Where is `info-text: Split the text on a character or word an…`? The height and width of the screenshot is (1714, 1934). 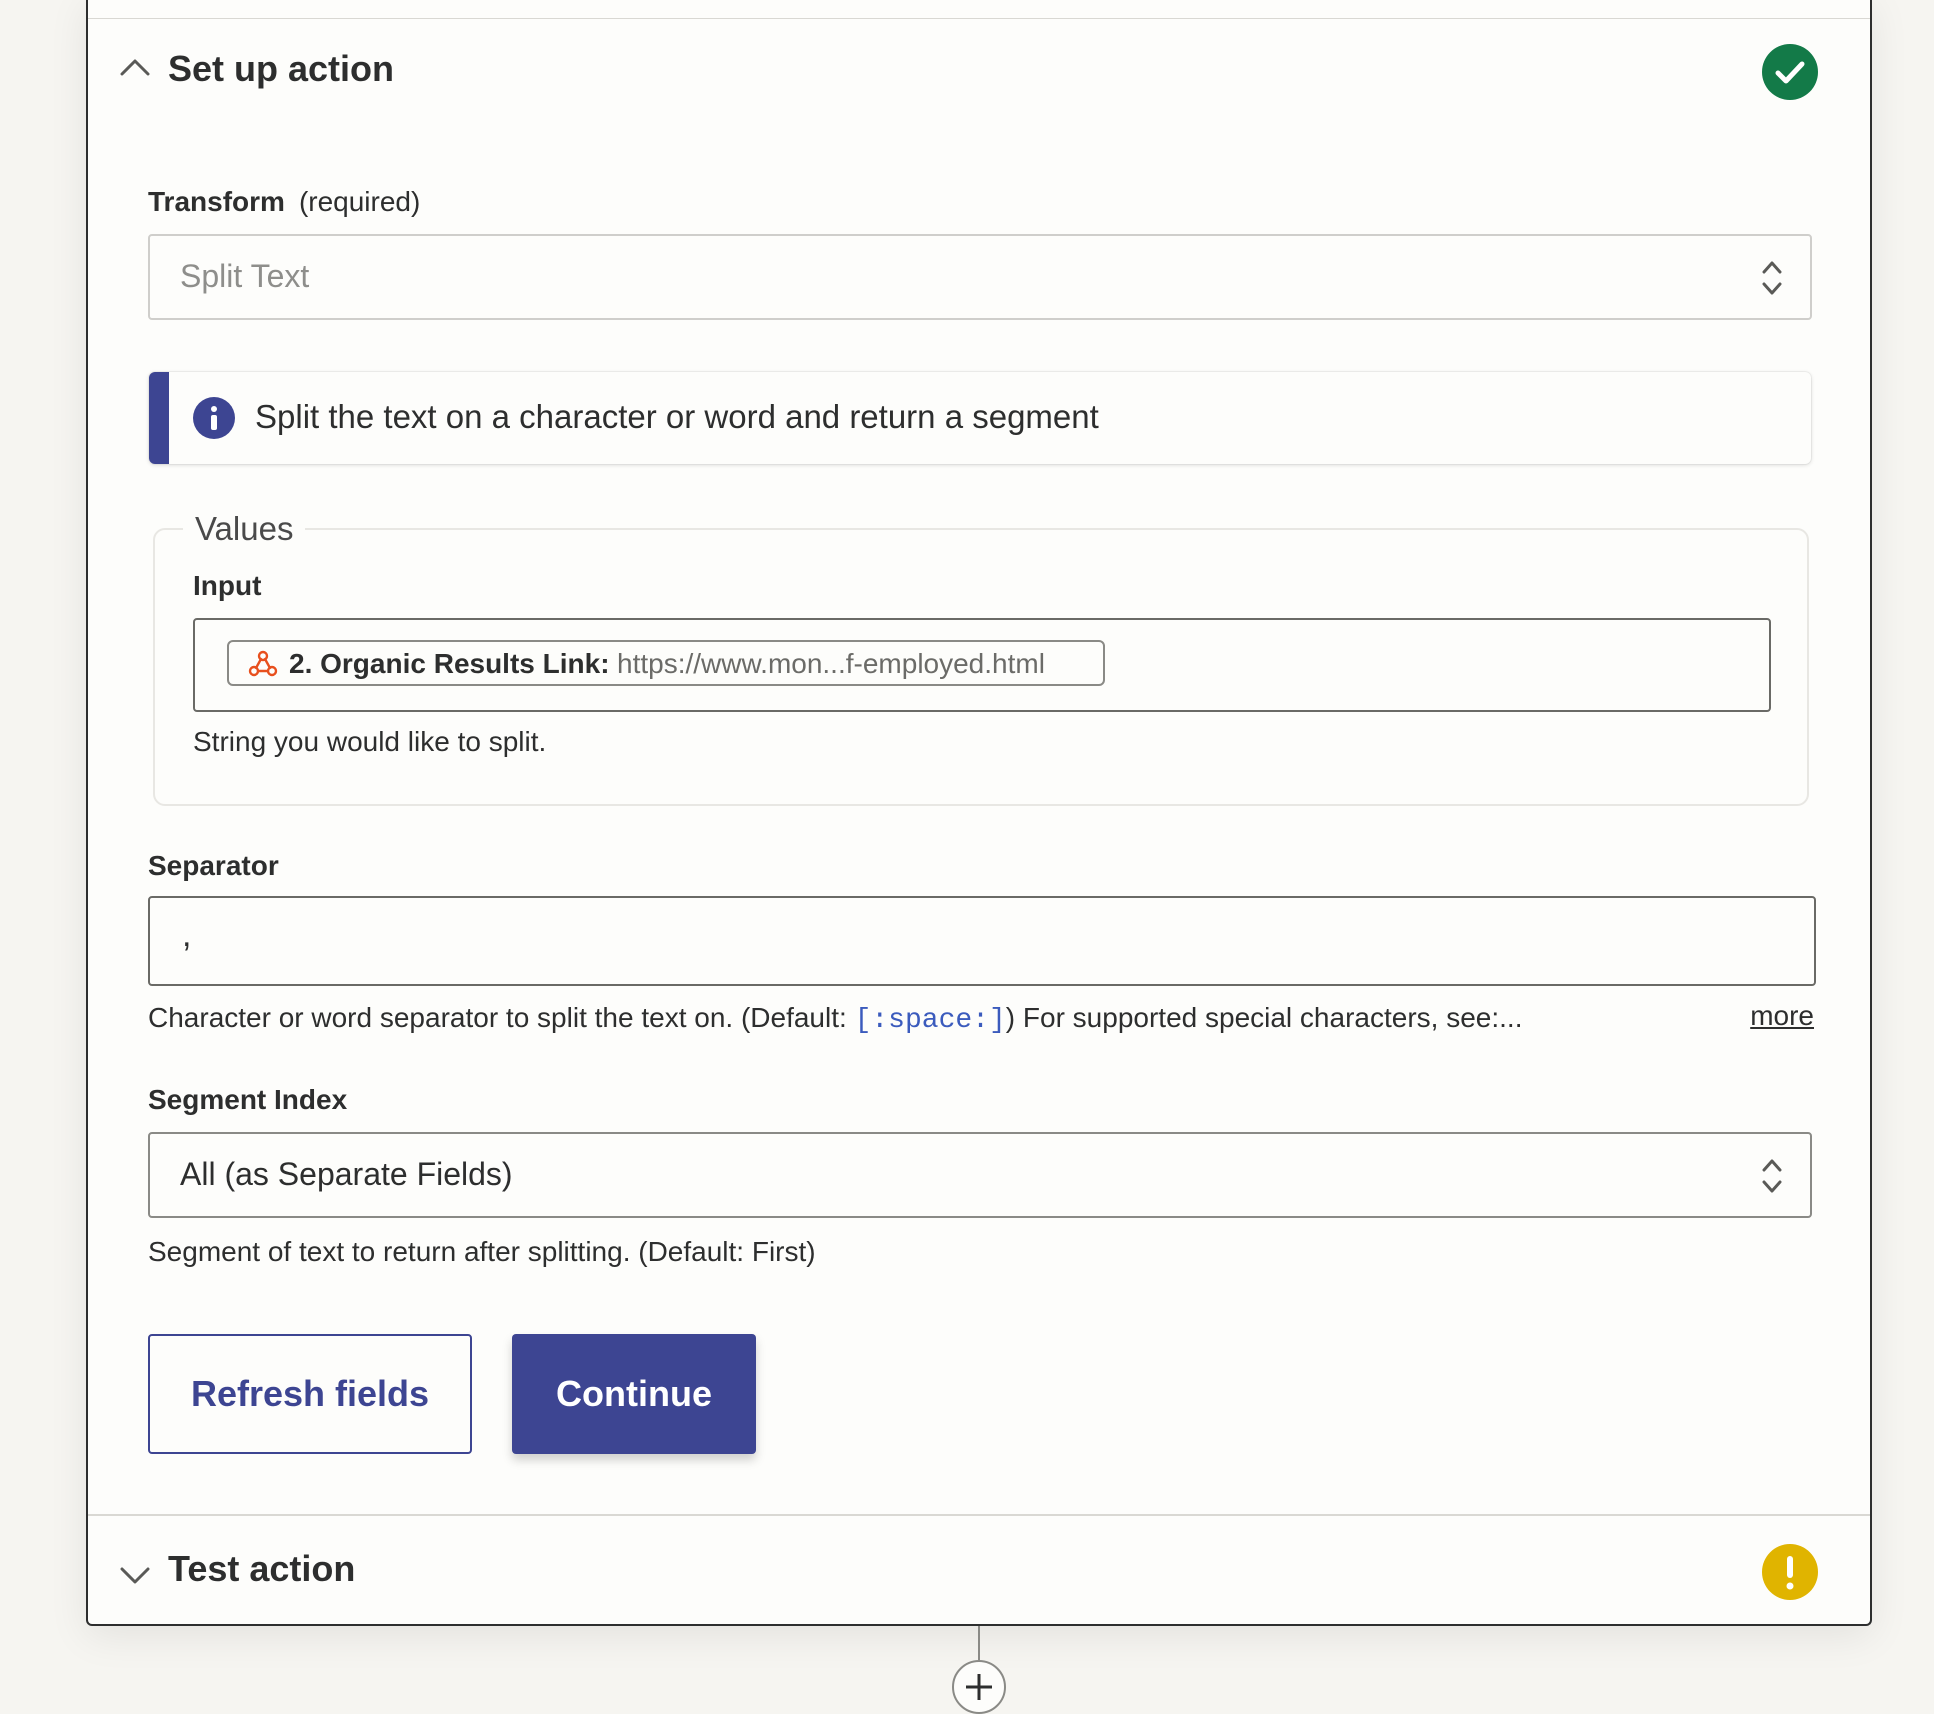
info-text: Split the text on a character or word an… is located at coordinates (677, 416).